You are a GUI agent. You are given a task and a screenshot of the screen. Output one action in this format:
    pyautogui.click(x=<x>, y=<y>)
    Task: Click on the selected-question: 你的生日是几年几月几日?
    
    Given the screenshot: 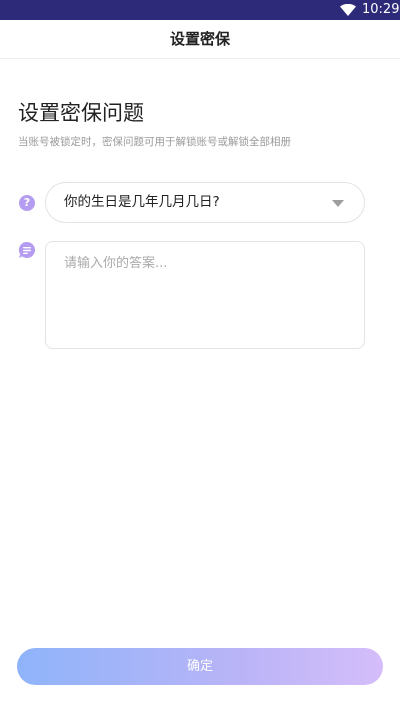 What is the action you would take?
    pyautogui.click(x=142, y=202)
    